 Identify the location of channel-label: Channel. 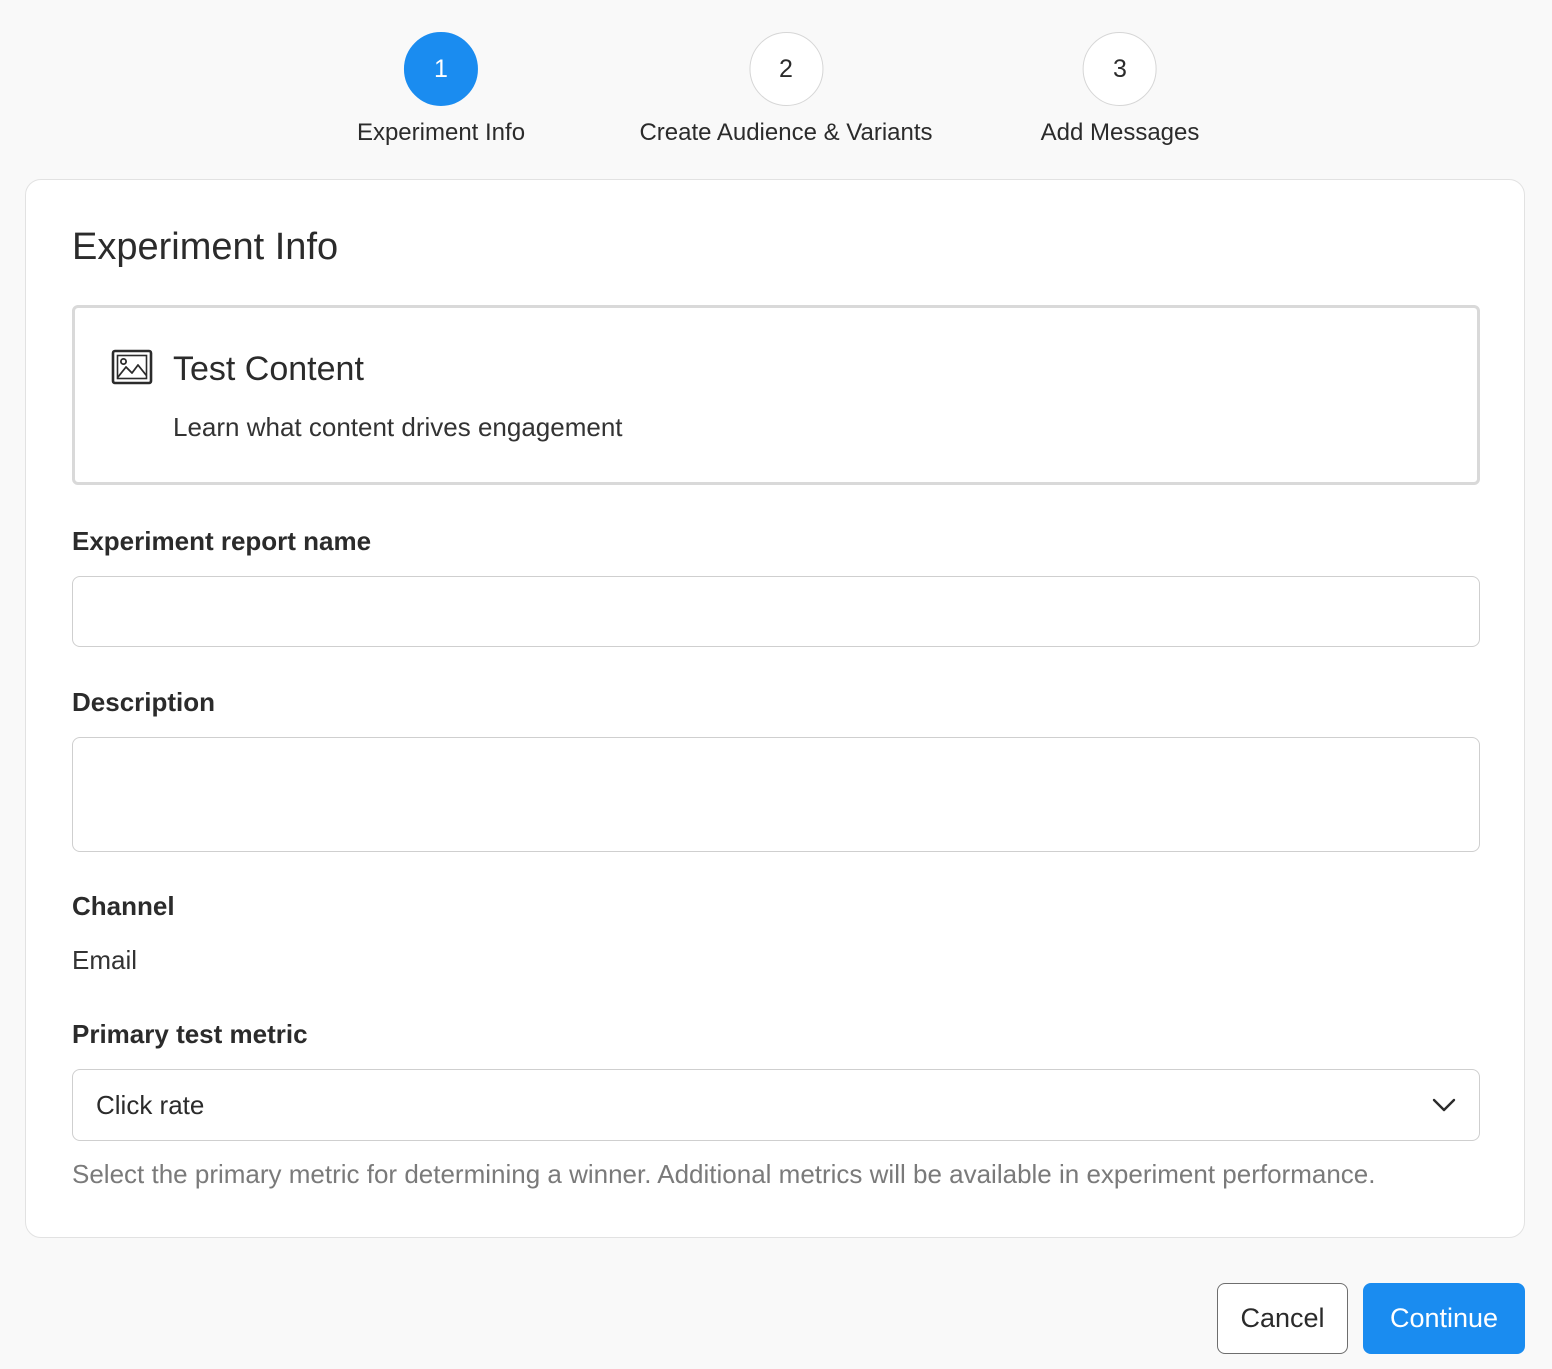
(123, 906).